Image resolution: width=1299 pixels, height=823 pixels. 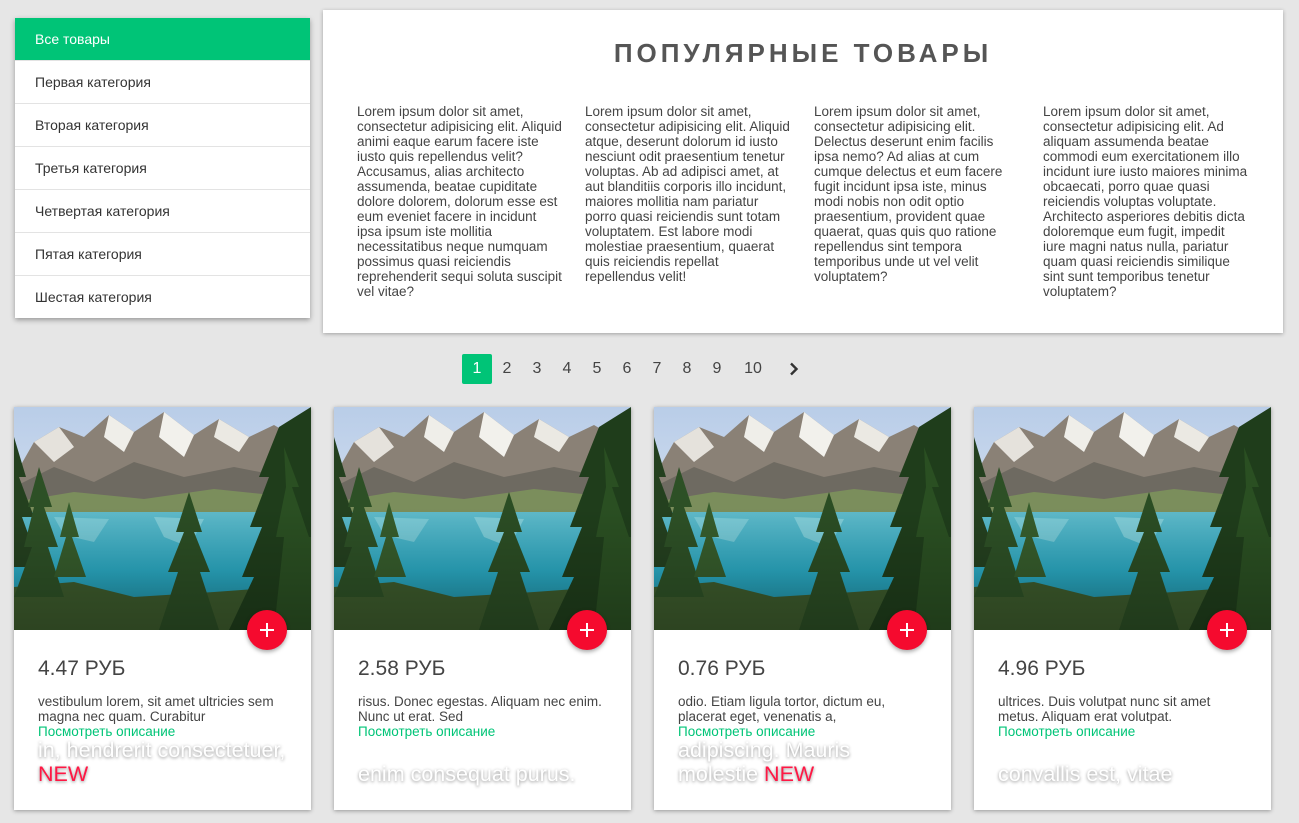 I want to click on product-price: 2.58 РУБ, so click(x=402, y=668).